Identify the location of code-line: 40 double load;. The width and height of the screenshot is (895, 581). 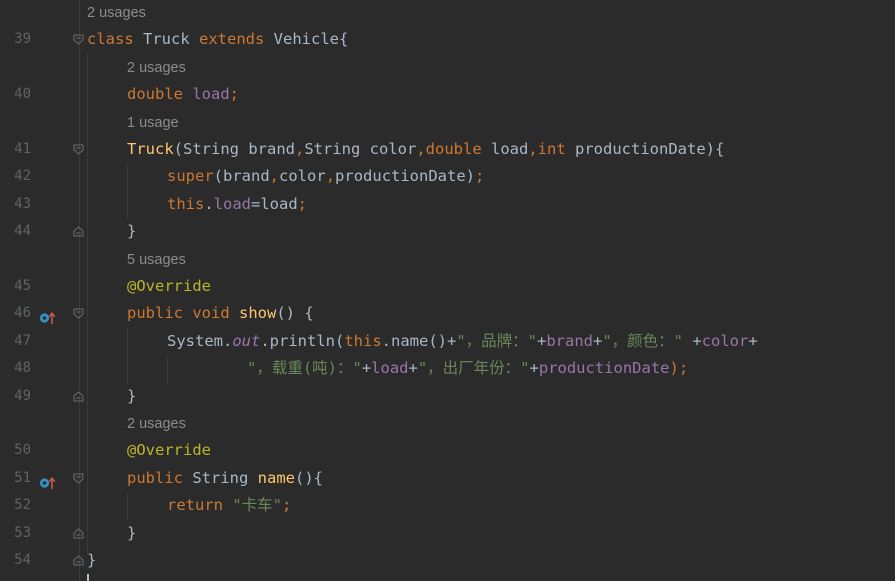
(447, 94).